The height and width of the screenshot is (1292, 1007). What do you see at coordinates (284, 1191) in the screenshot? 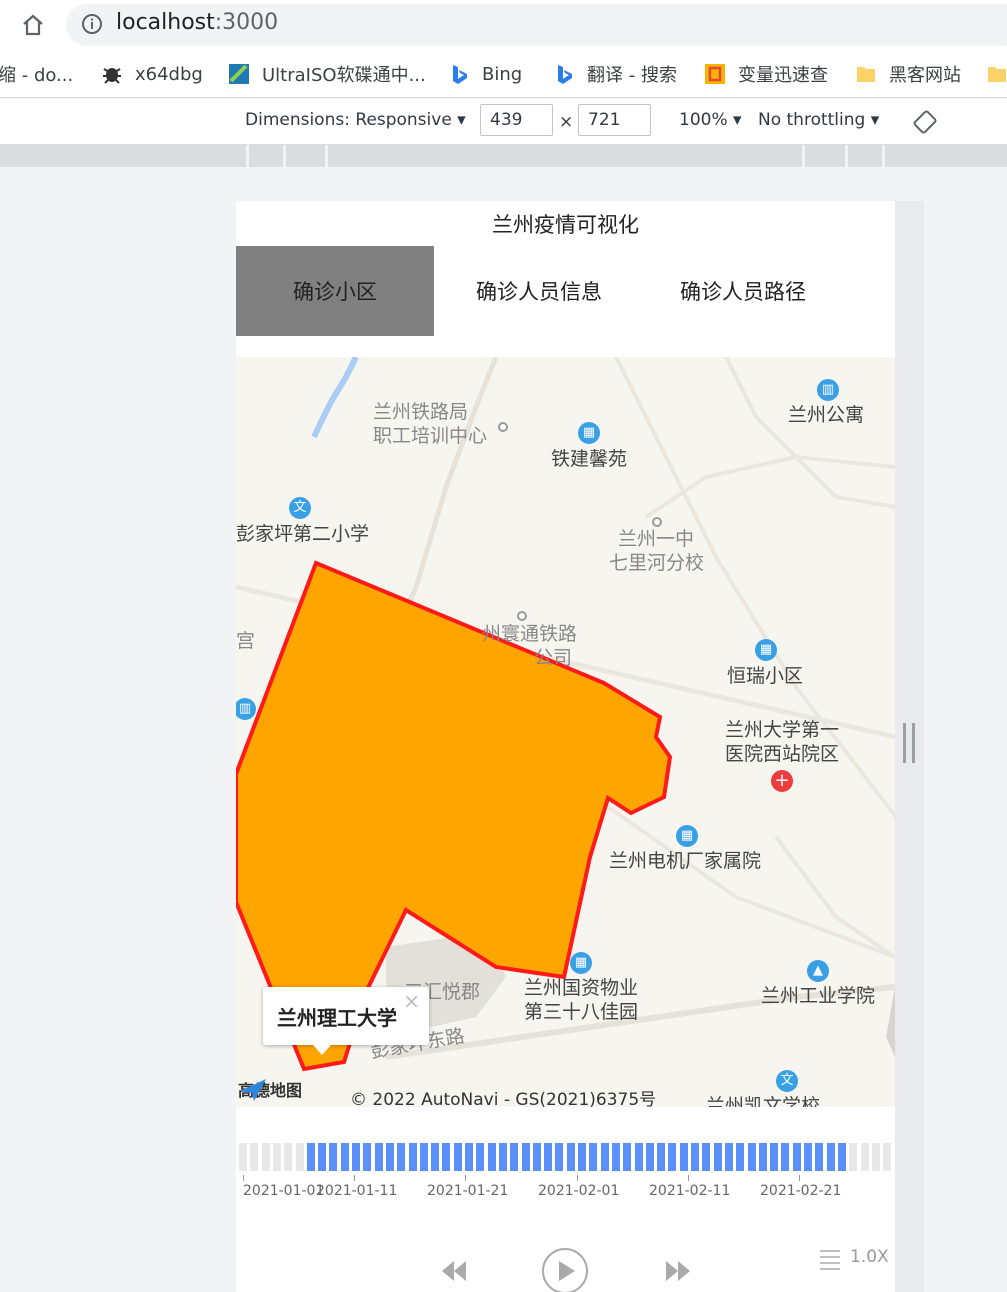
I see `timeline-date-label: 2021-01-01` at bounding box center [284, 1191].